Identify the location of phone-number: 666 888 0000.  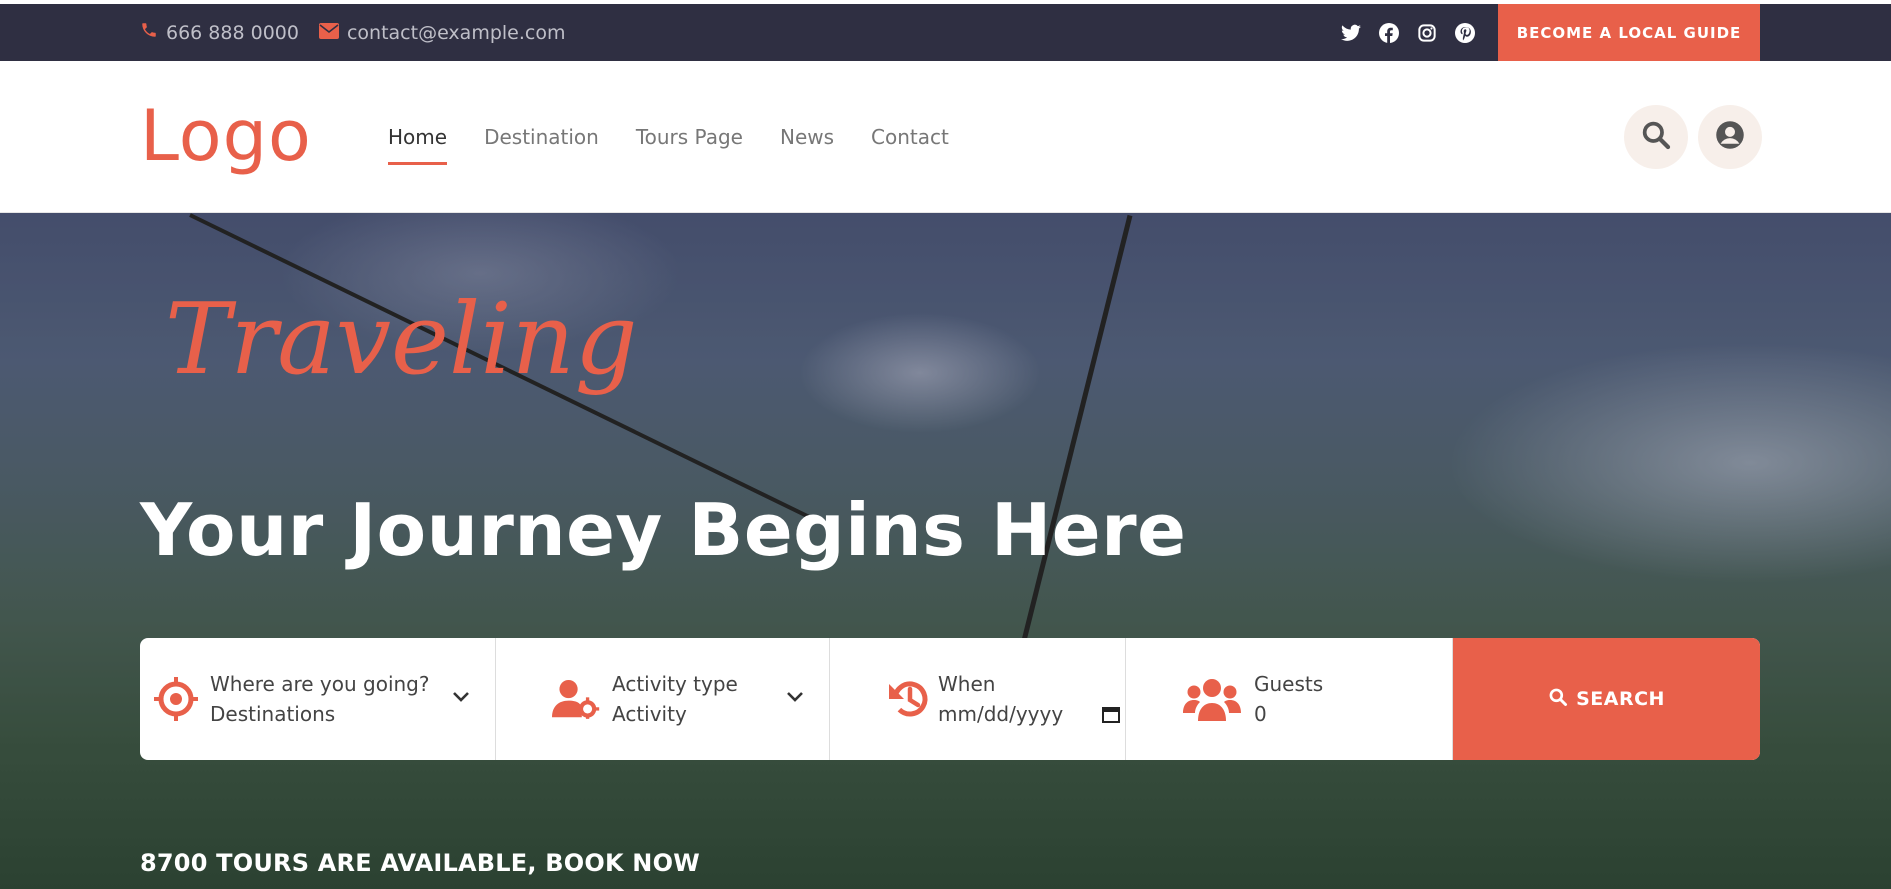
(232, 32).